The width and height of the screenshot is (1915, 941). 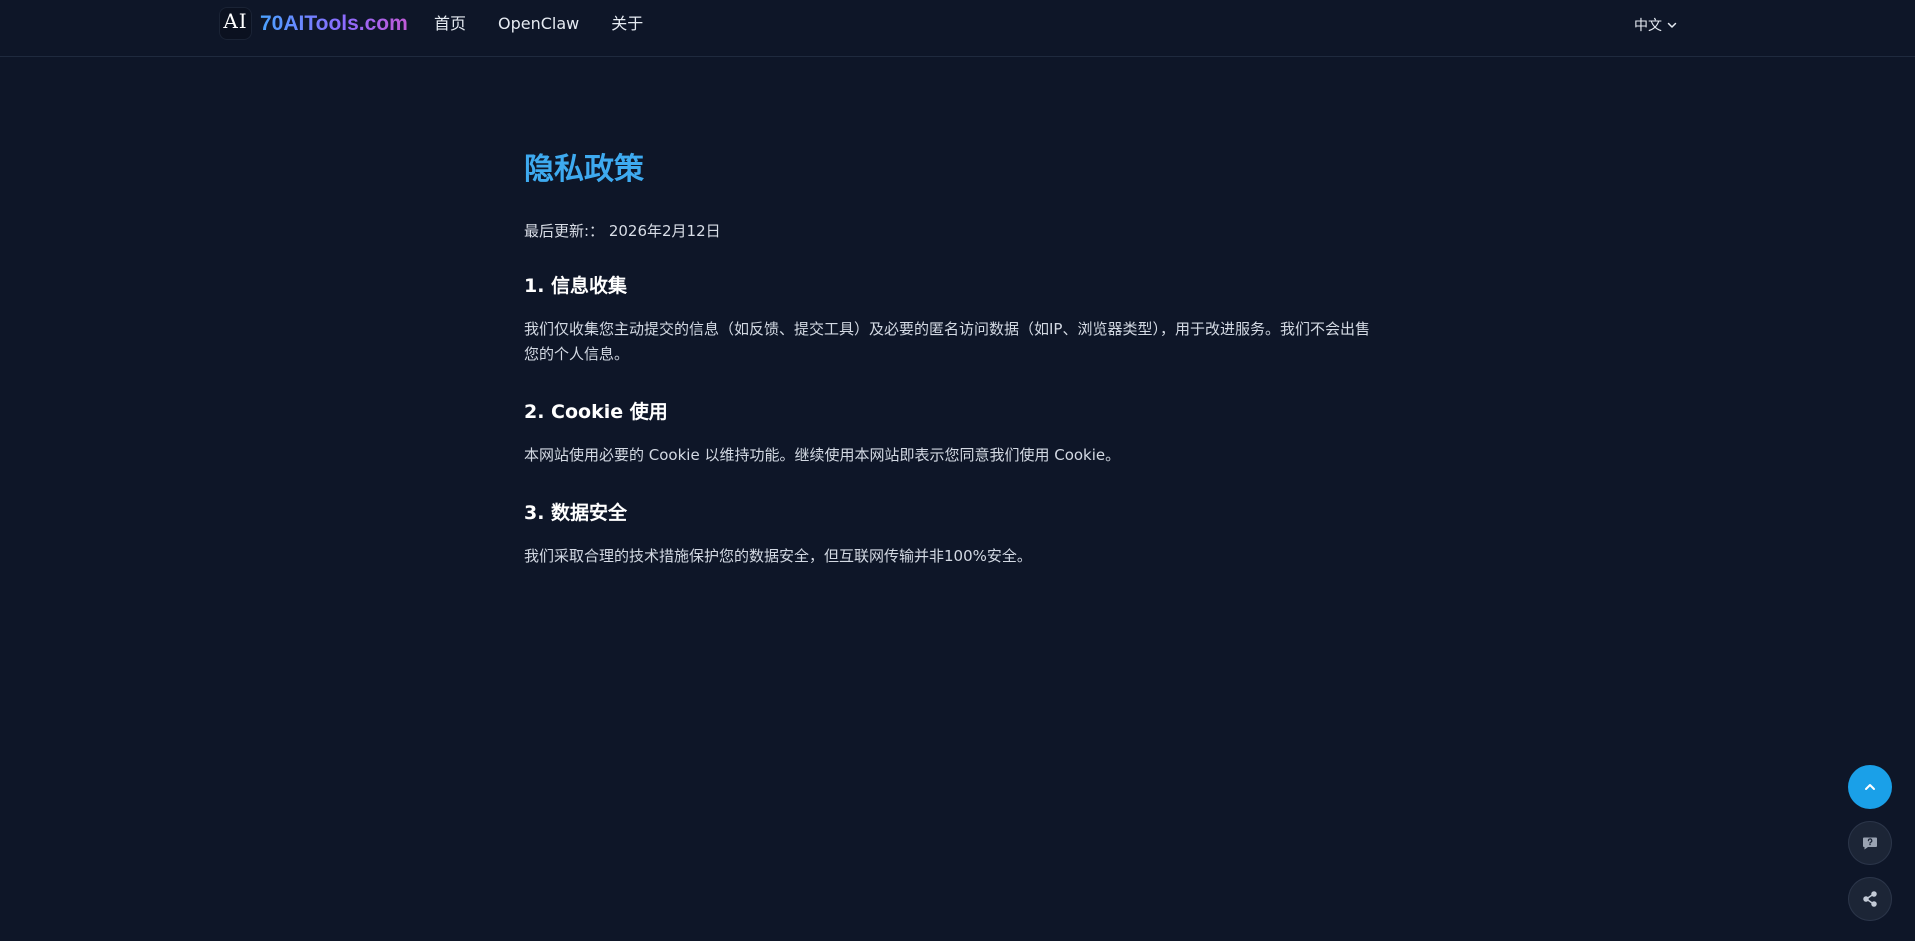 What do you see at coordinates (334, 23) in the screenshot?
I see `logo-text: 70AITools.com` at bounding box center [334, 23].